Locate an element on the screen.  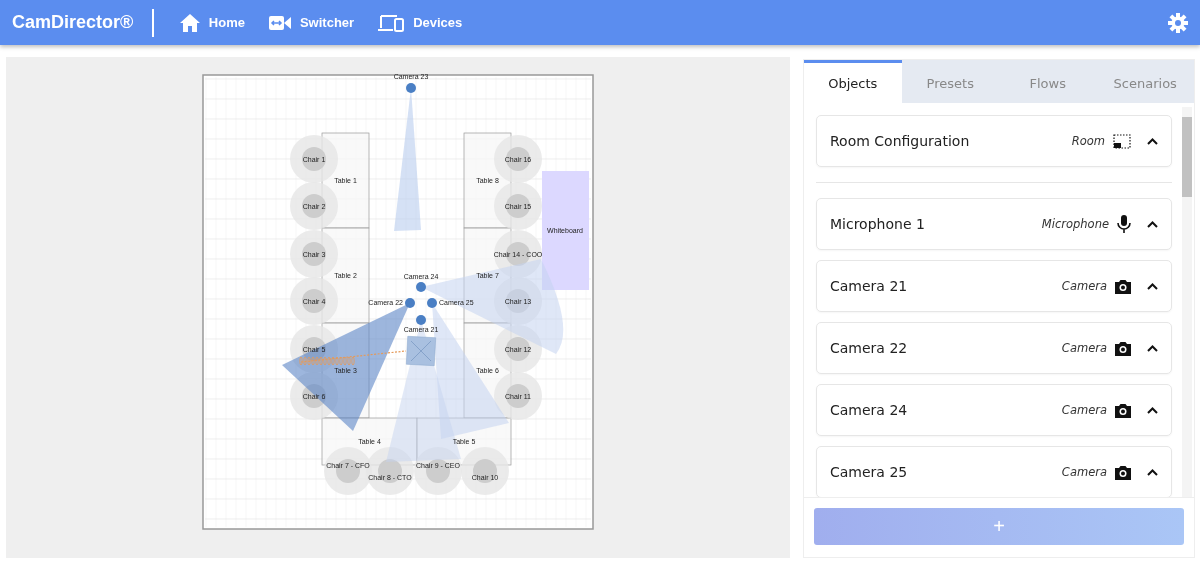
home-icon is located at coordinates (189, 22).